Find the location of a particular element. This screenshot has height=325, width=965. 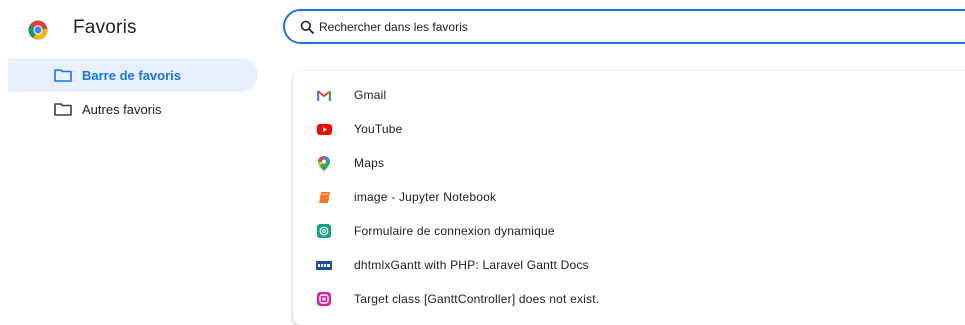

sidebar-item-autres-favoris: Autres favoris is located at coordinates (130, 109).